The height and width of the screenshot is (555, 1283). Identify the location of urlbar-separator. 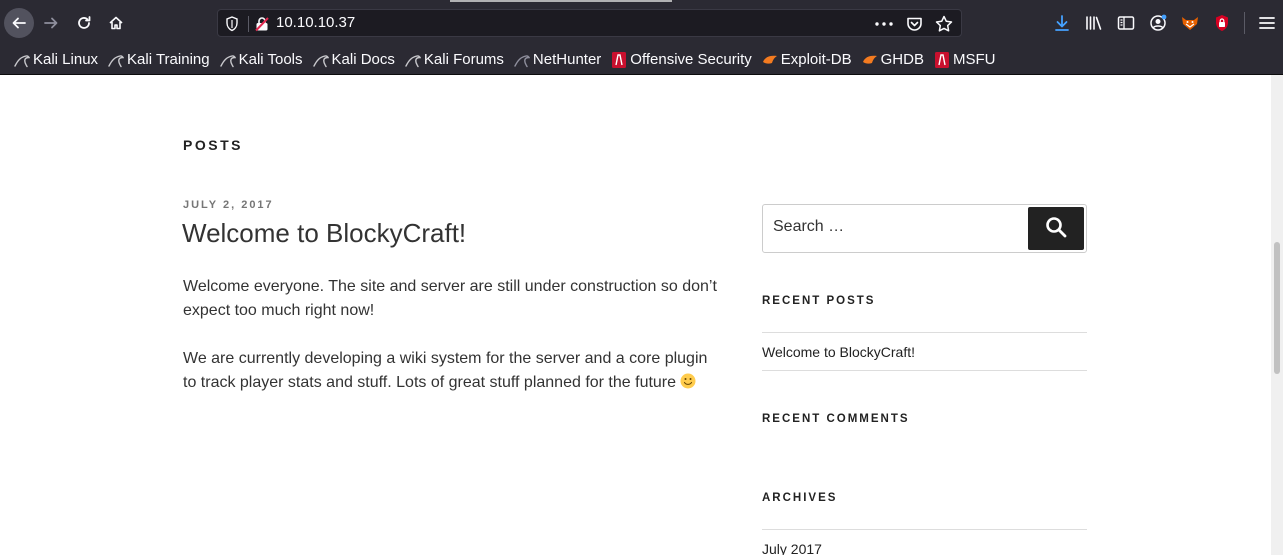
(248, 24).